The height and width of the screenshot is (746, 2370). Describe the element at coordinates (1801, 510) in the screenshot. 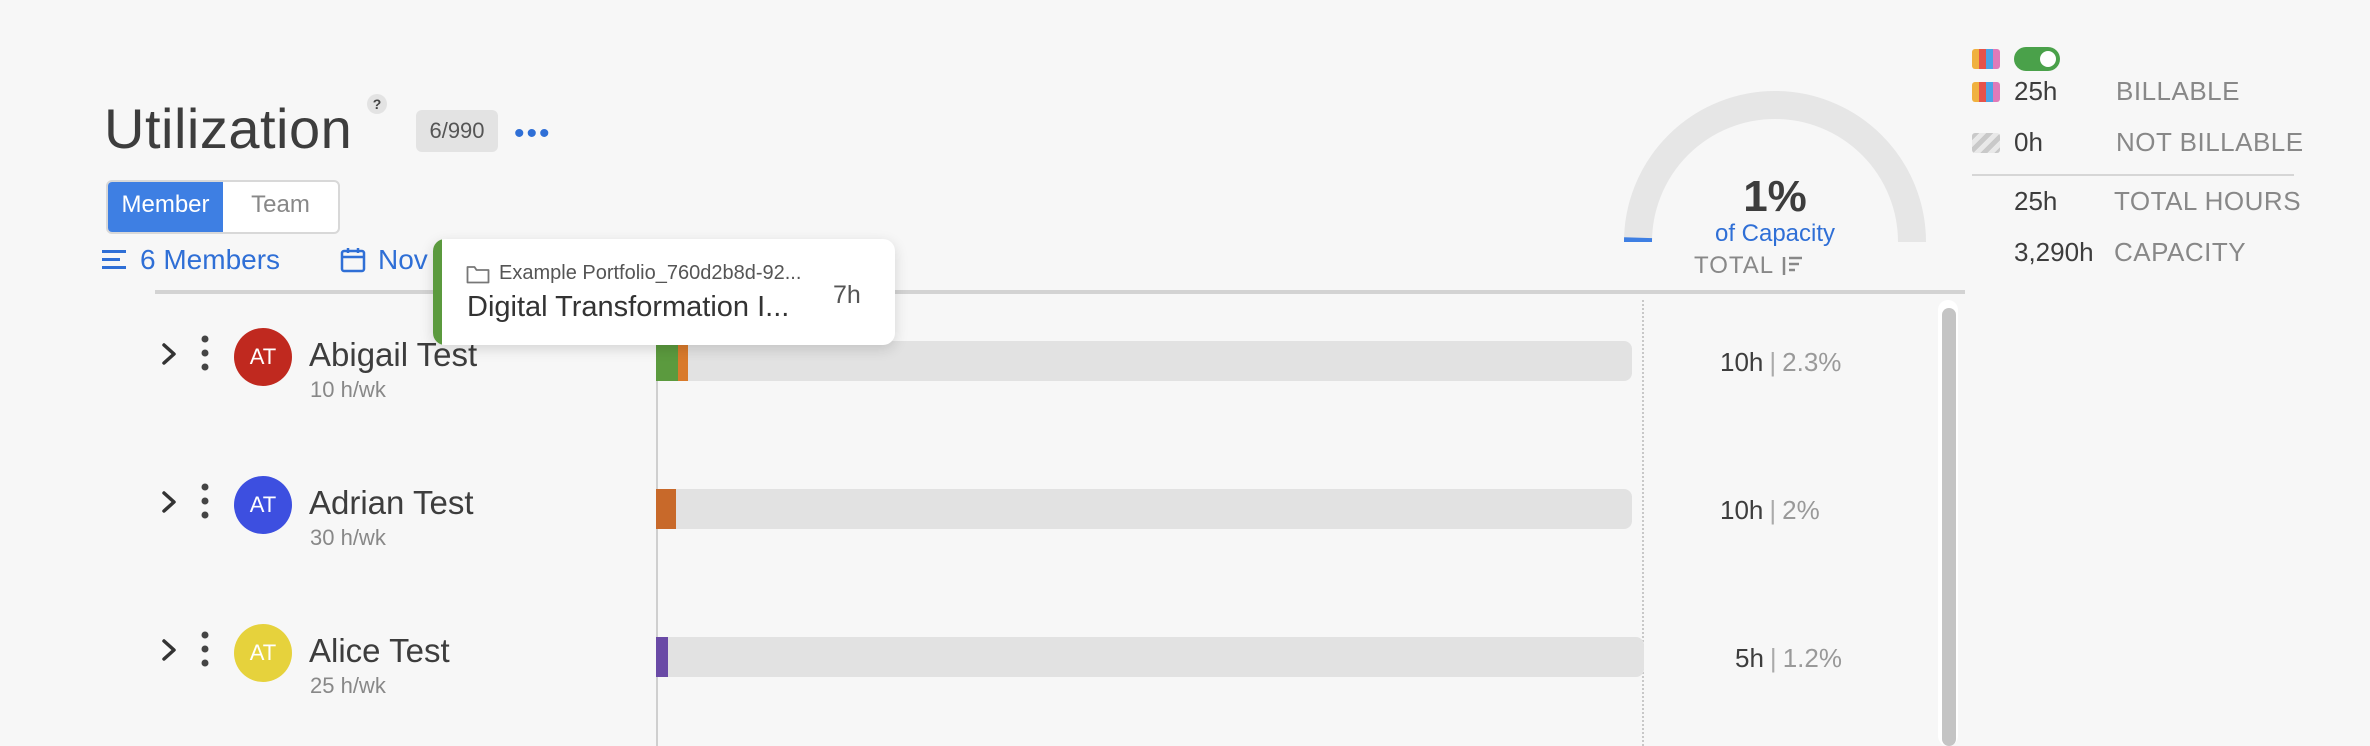

I see `member-percent: 2%` at that location.